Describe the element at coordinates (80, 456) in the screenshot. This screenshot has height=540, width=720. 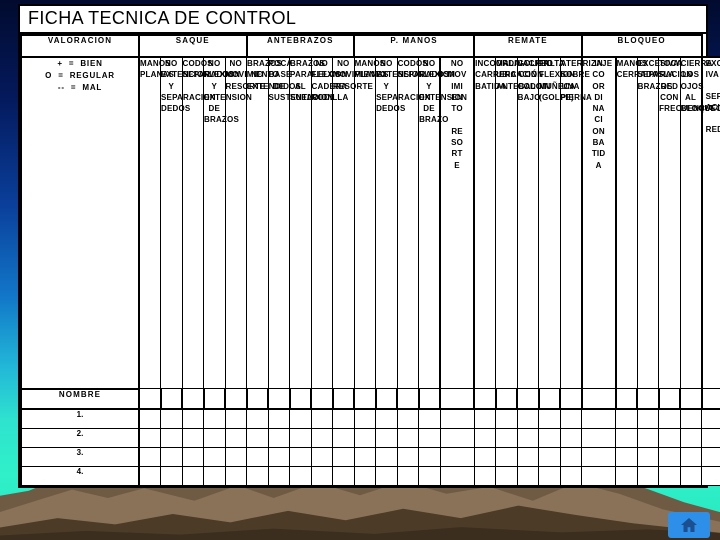
I see `player-row-label: 3.` at that location.